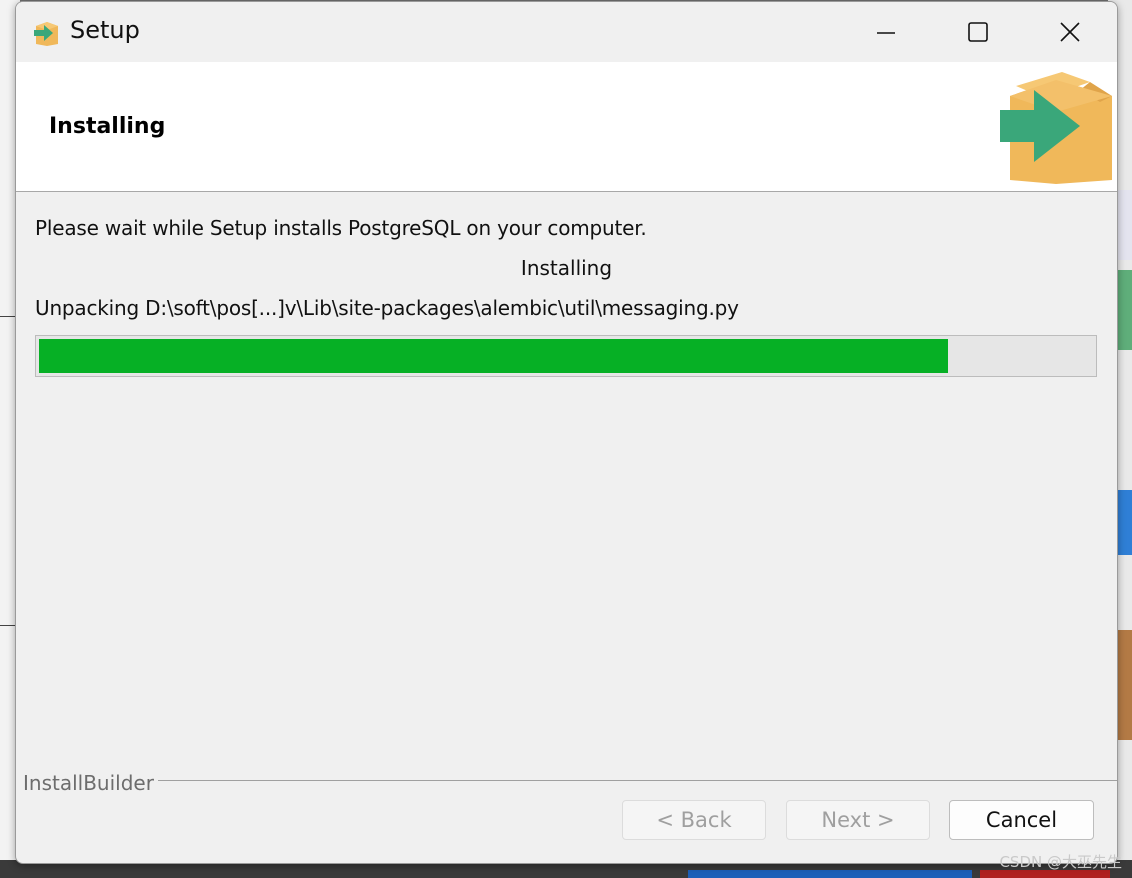 The height and width of the screenshot is (878, 1132). Describe the element at coordinates (570, 780) in the screenshot. I see `footer-divider` at that location.